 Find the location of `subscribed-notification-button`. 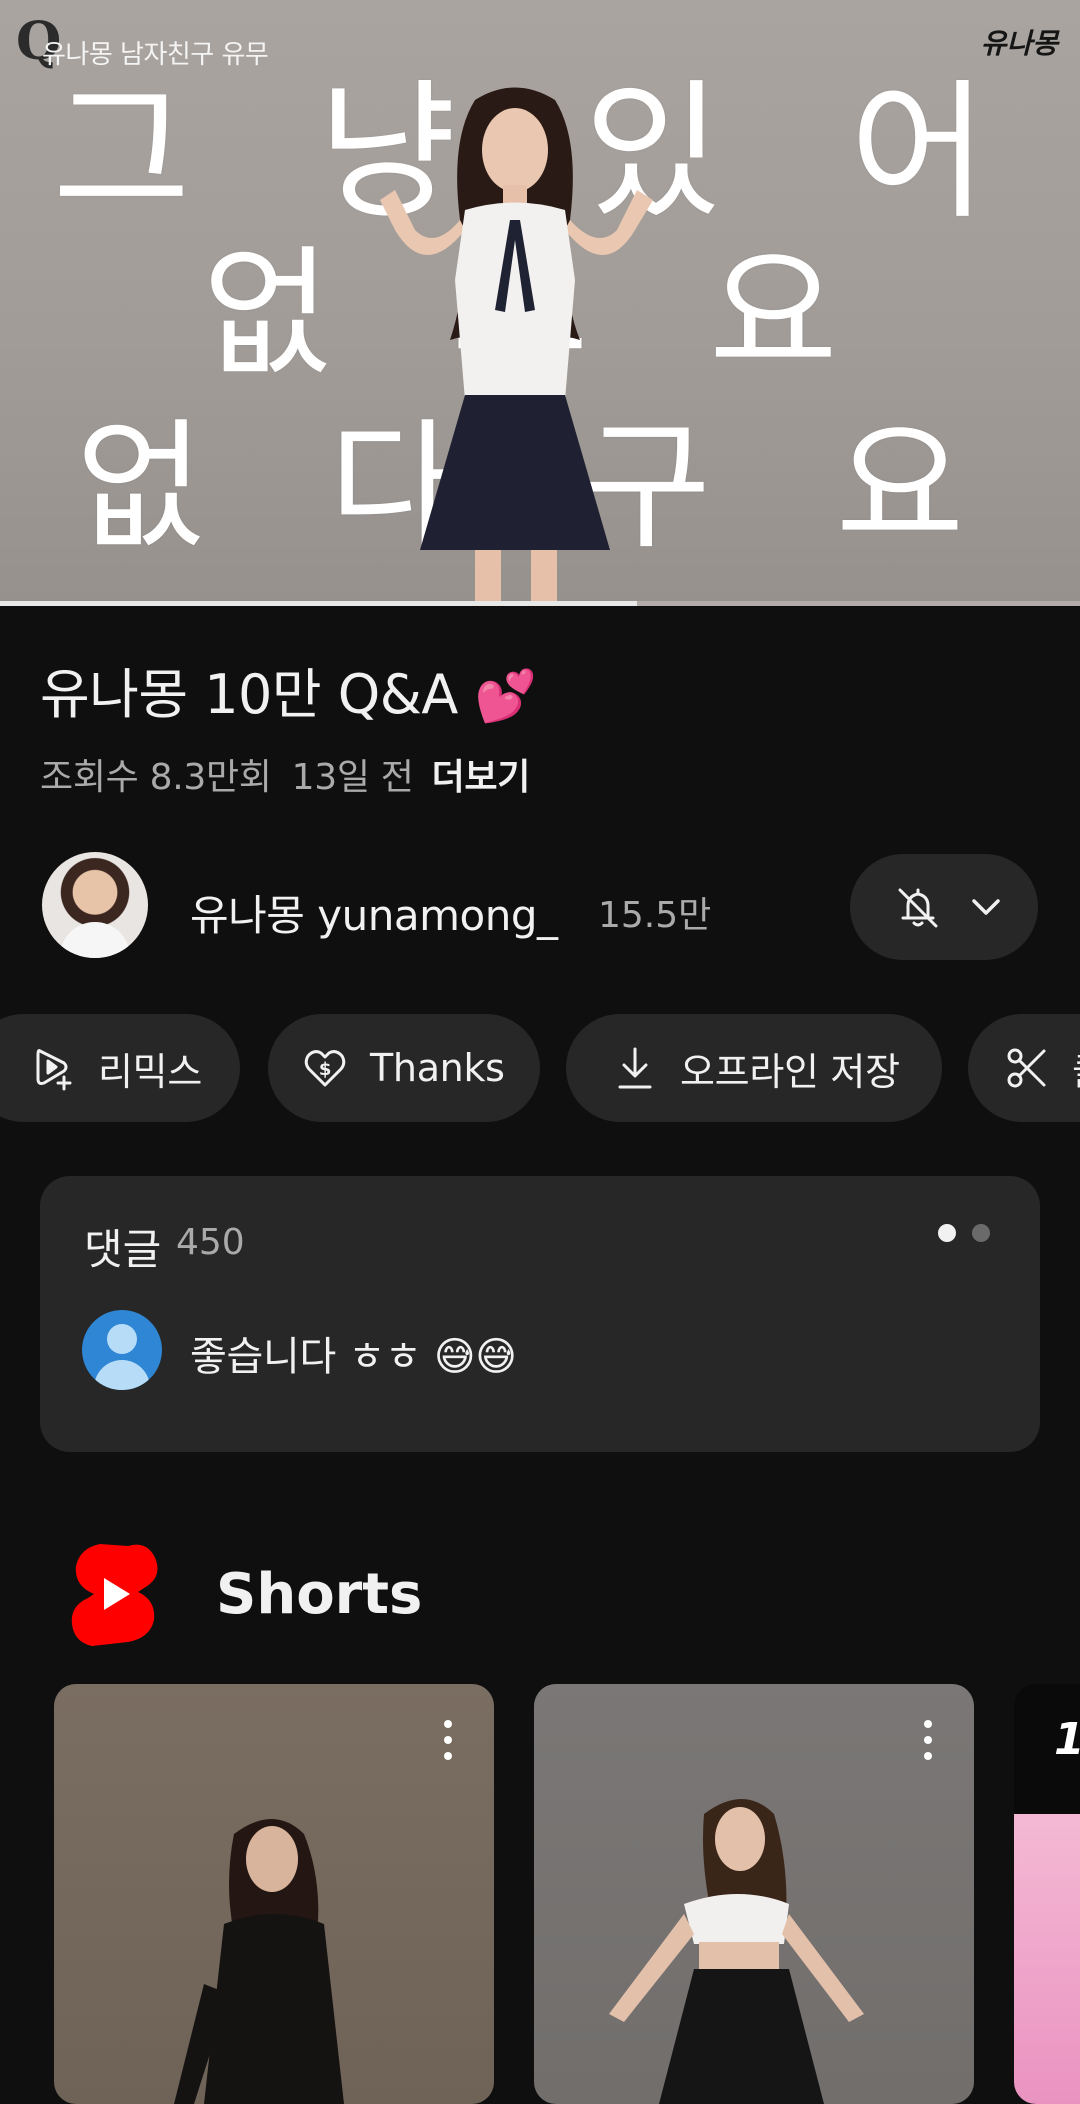

subscribed-notification-button is located at coordinates (944, 907).